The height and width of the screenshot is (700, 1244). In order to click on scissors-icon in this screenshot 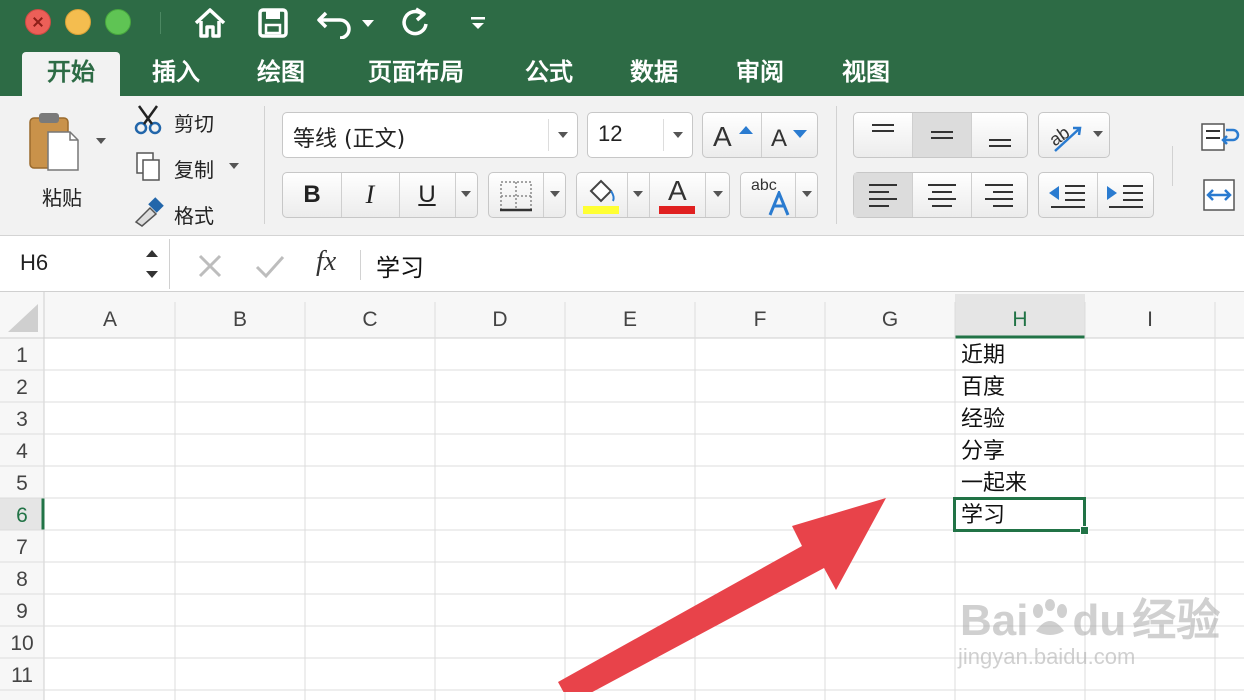, I will do `click(148, 120)`.